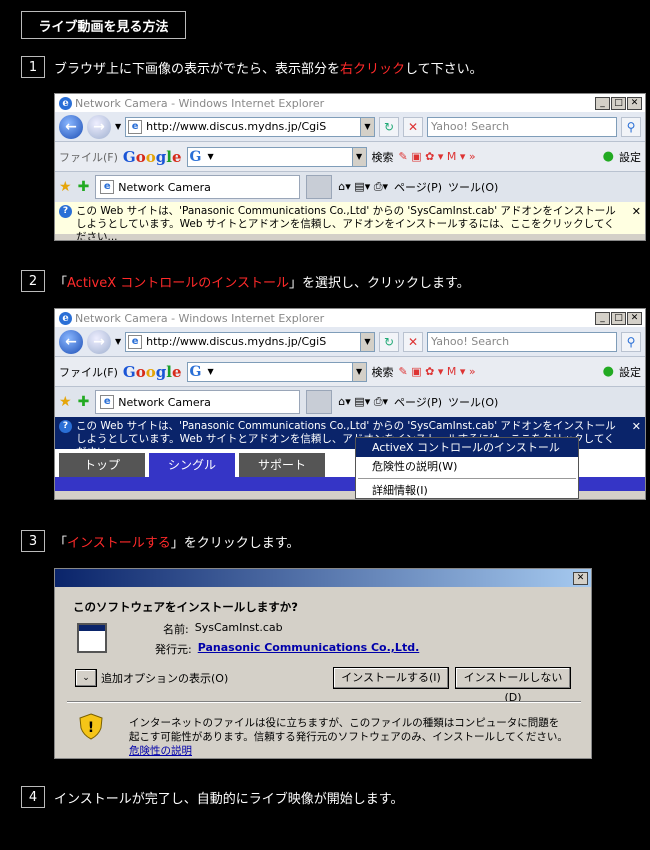 This screenshot has width=650, height=850. What do you see at coordinates (513, 685) in the screenshot?
I see `dont-install-button: インストールしない(D)` at bounding box center [513, 685].